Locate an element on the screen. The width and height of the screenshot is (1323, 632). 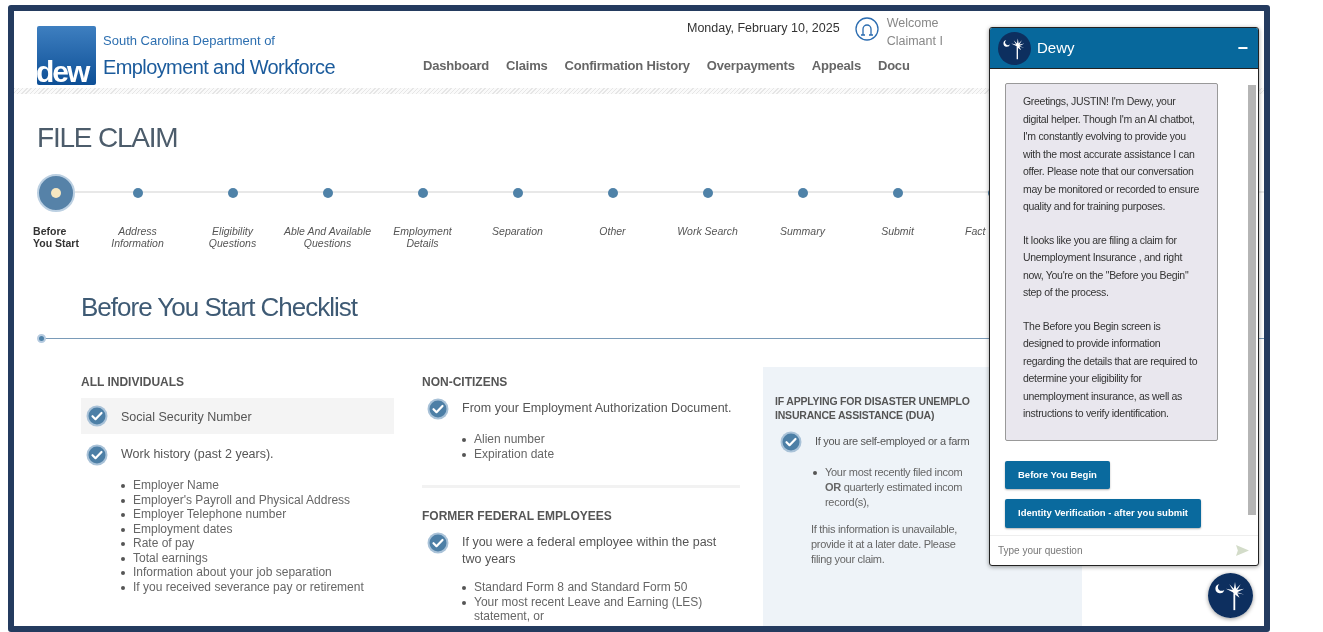
section-title: Before You Start Checklist is located at coordinates (219, 307).